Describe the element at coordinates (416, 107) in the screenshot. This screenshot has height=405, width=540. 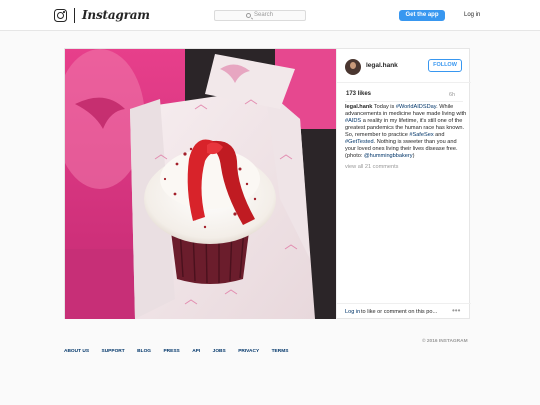
I see `hashtag-worldaidsday: #WorldAIDSDay` at that location.